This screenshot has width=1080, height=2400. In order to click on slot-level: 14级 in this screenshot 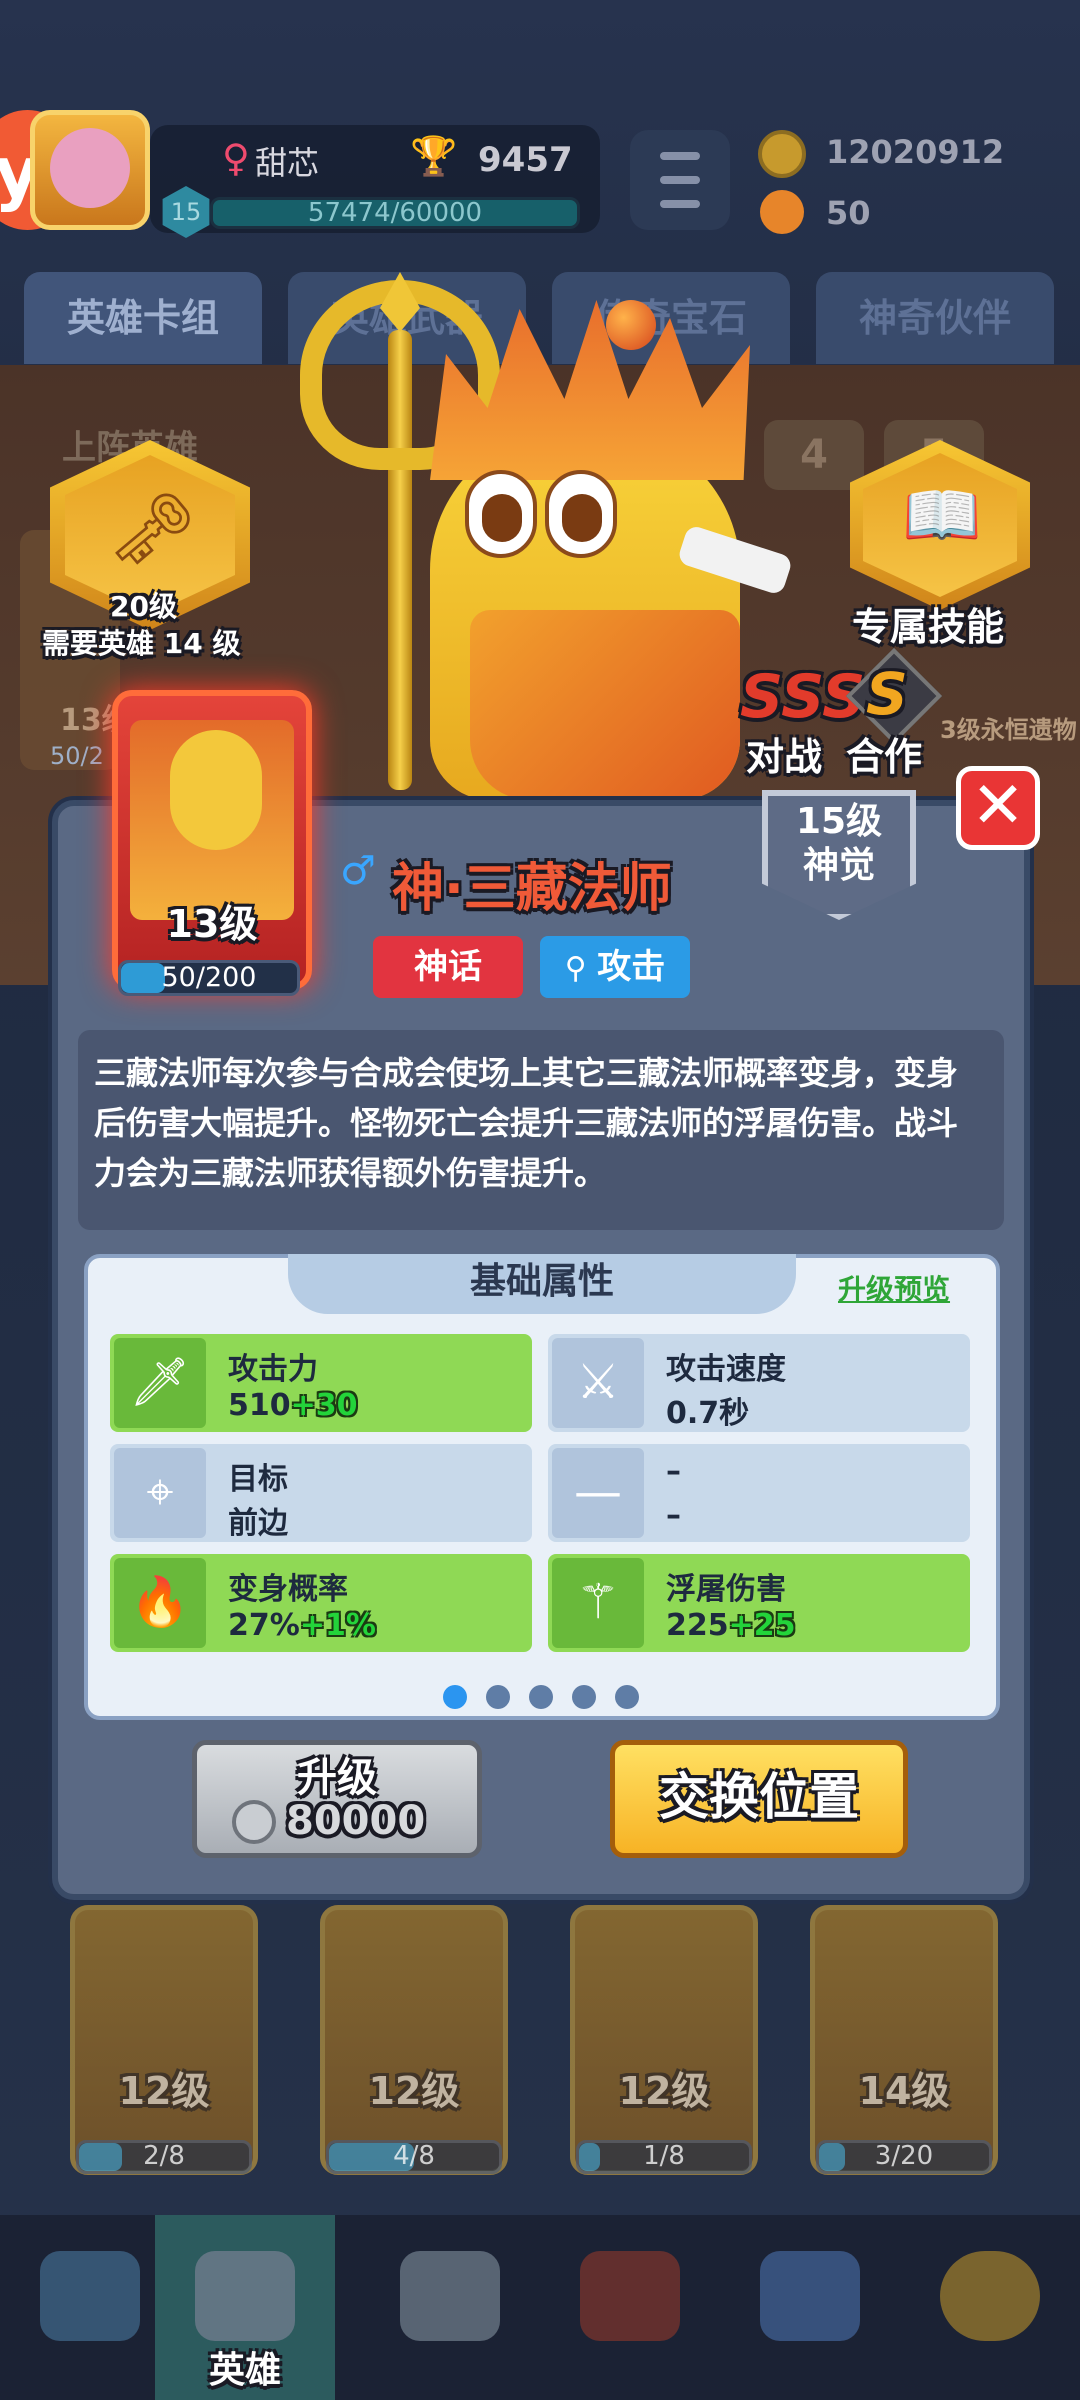, I will do `click(904, 2091)`.